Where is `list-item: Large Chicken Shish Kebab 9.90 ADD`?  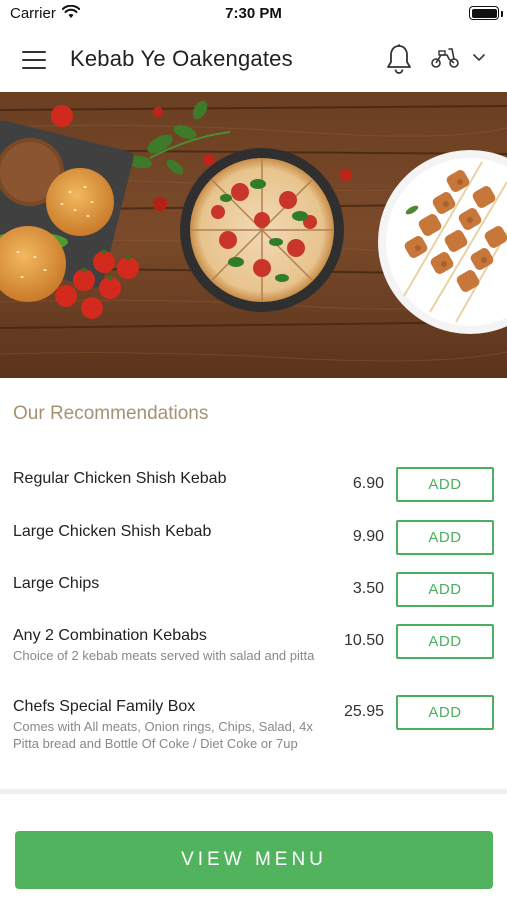 list-item: Large Chicken Shish Kebab 9.90 ADD is located at coordinates (253, 539).